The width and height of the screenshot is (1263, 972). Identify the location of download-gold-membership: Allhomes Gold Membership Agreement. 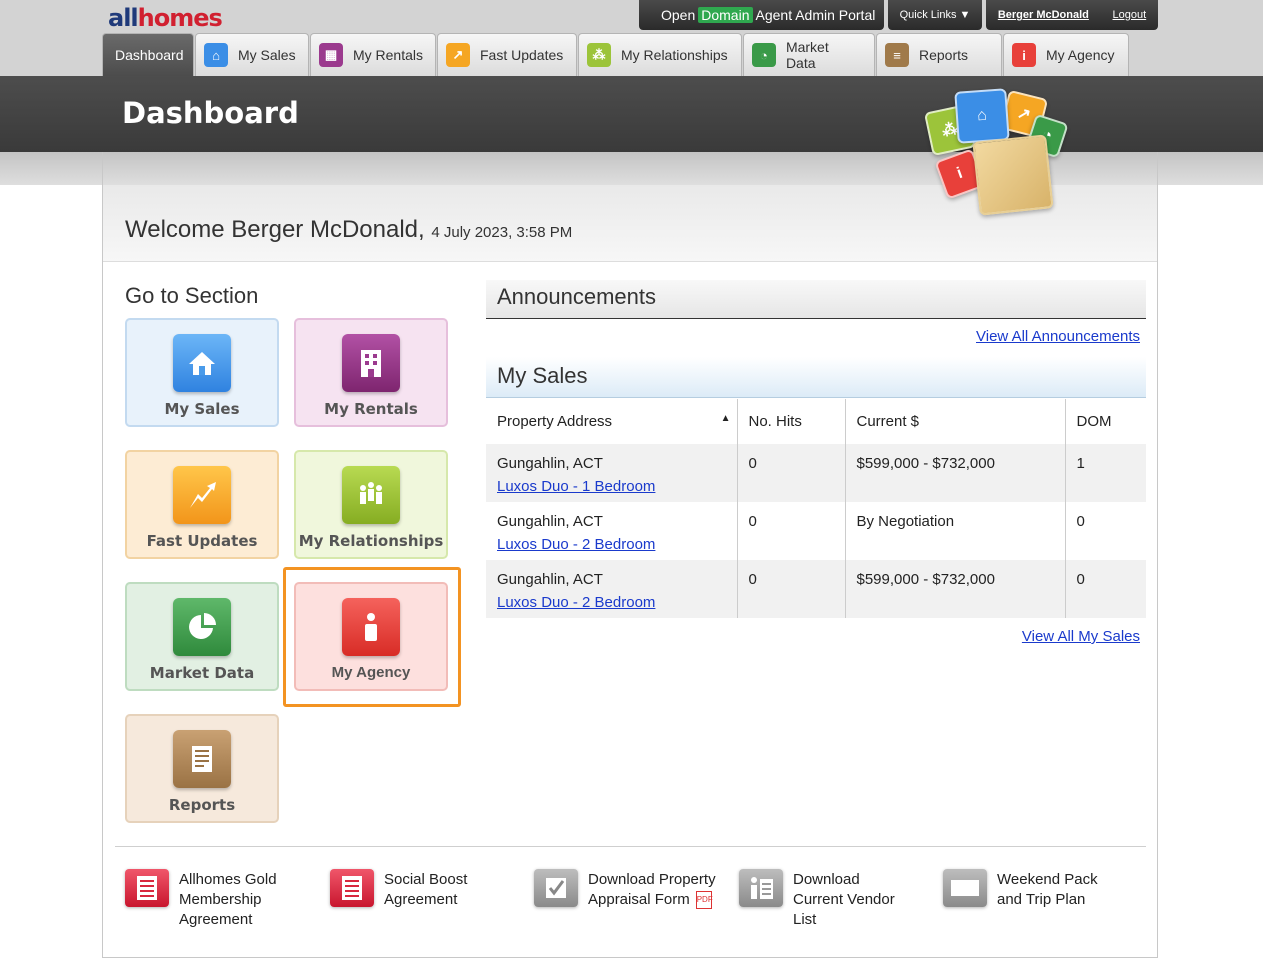
(212, 899).